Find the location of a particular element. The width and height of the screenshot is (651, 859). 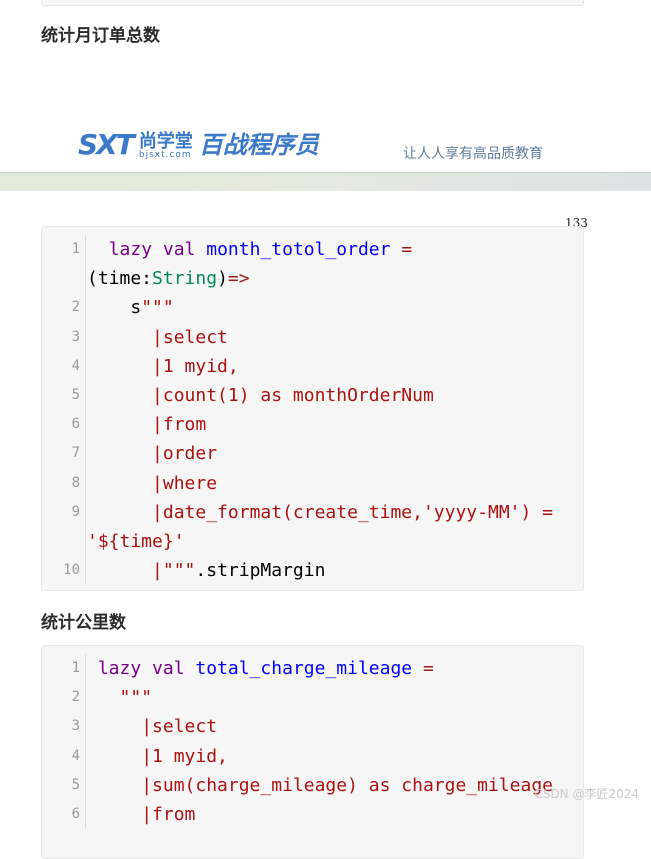

code-text: |where is located at coordinates (331, 483).